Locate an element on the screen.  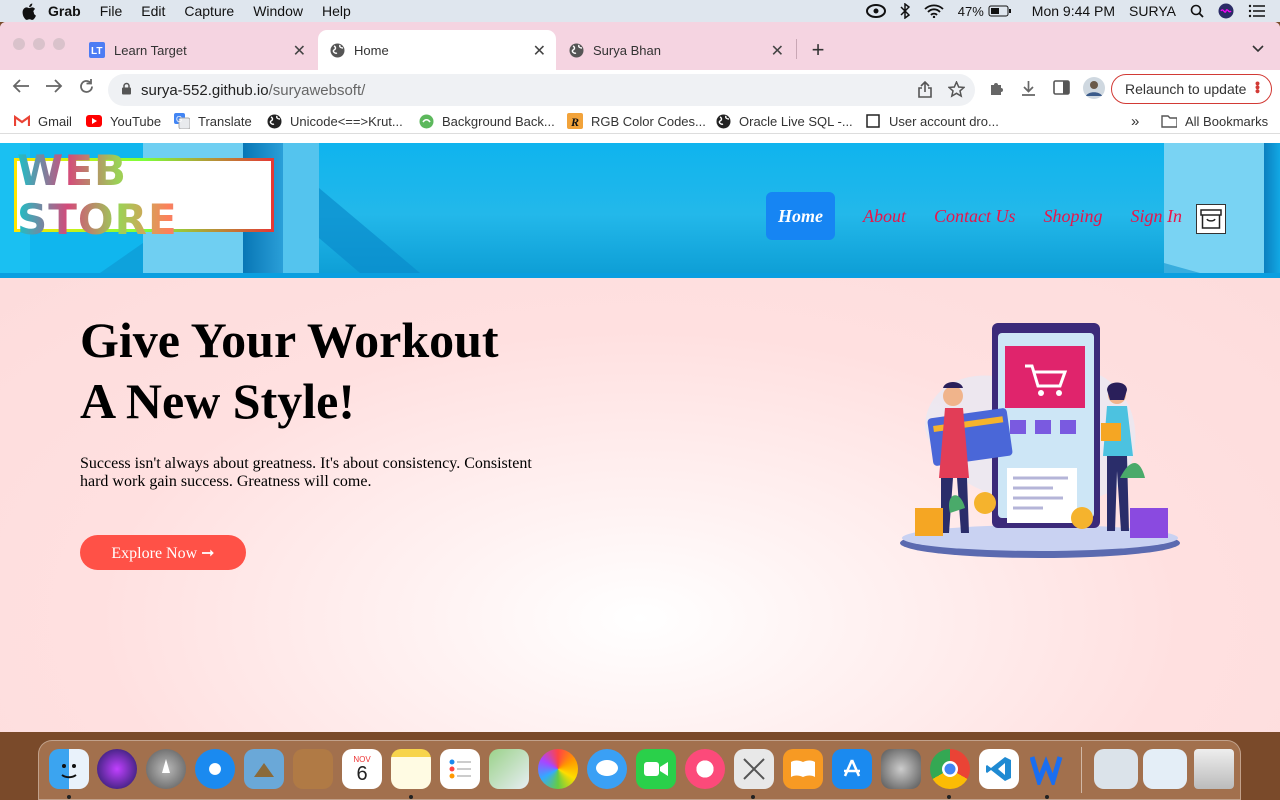
menu-window: Window is located at coordinates (278, 11).